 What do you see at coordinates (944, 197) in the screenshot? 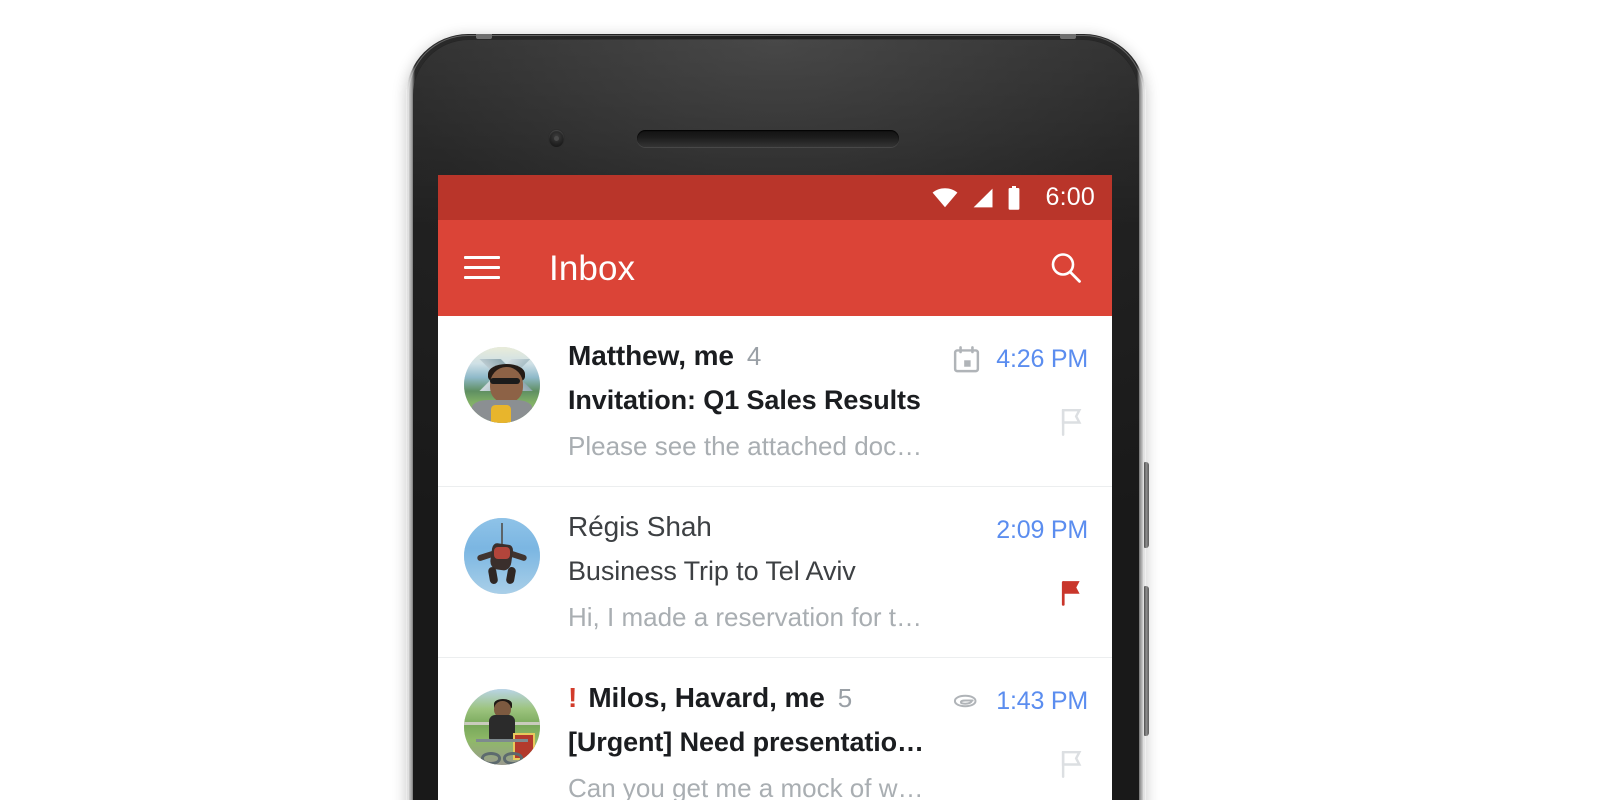
I see `wifi-icon` at bounding box center [944, 197].